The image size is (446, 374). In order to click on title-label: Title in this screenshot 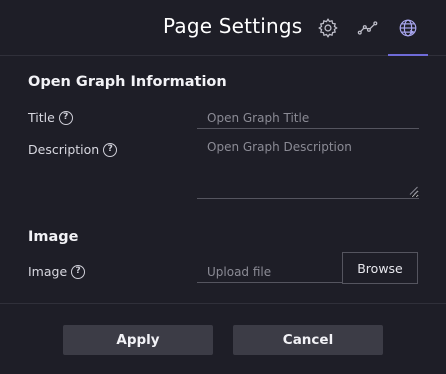, I will do `click(41, 117)`.